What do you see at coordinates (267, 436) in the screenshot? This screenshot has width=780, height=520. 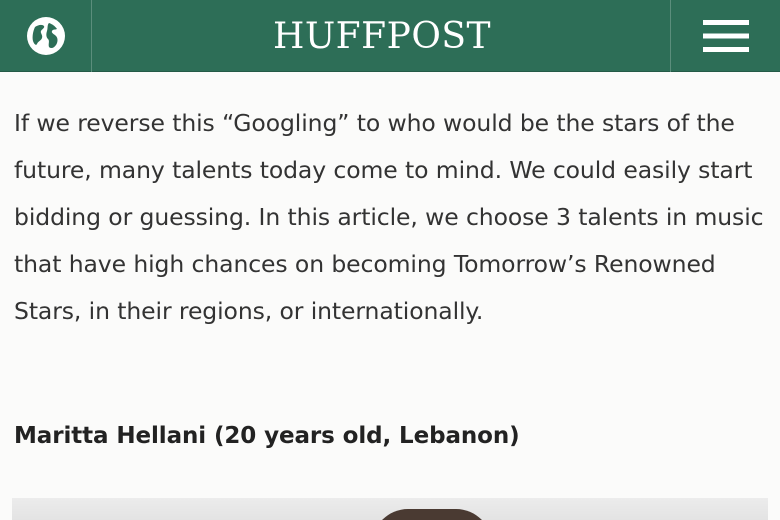 I see `artist-subheading: Maritta Hellani (20 years old, Lebanon)` at bounding box center [267, 436].